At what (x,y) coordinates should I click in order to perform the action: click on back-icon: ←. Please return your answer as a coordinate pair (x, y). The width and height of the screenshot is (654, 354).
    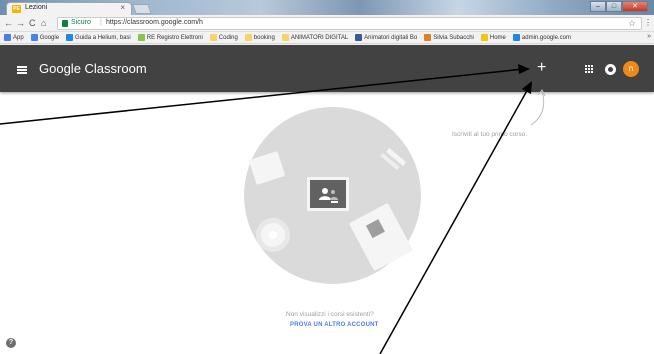
    Looking at the image, I should click on (8, 23).